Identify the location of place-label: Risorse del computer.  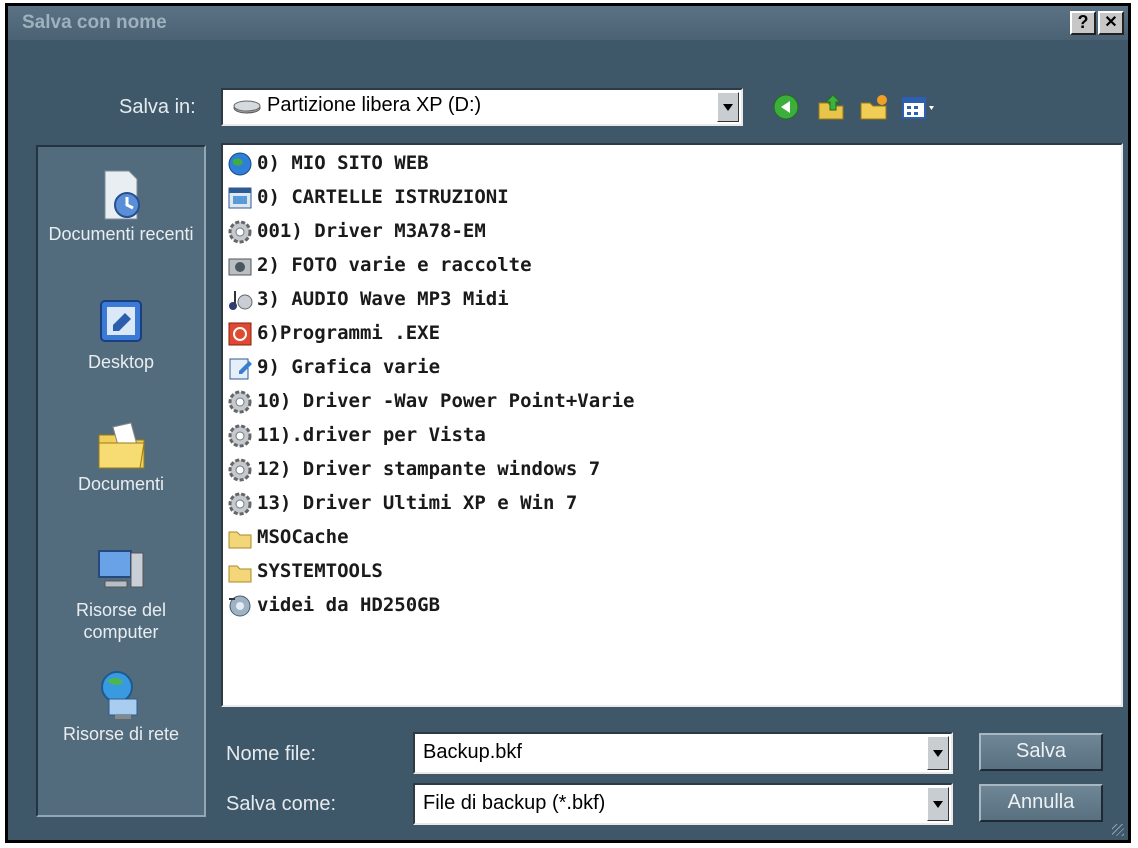
(121, 621).